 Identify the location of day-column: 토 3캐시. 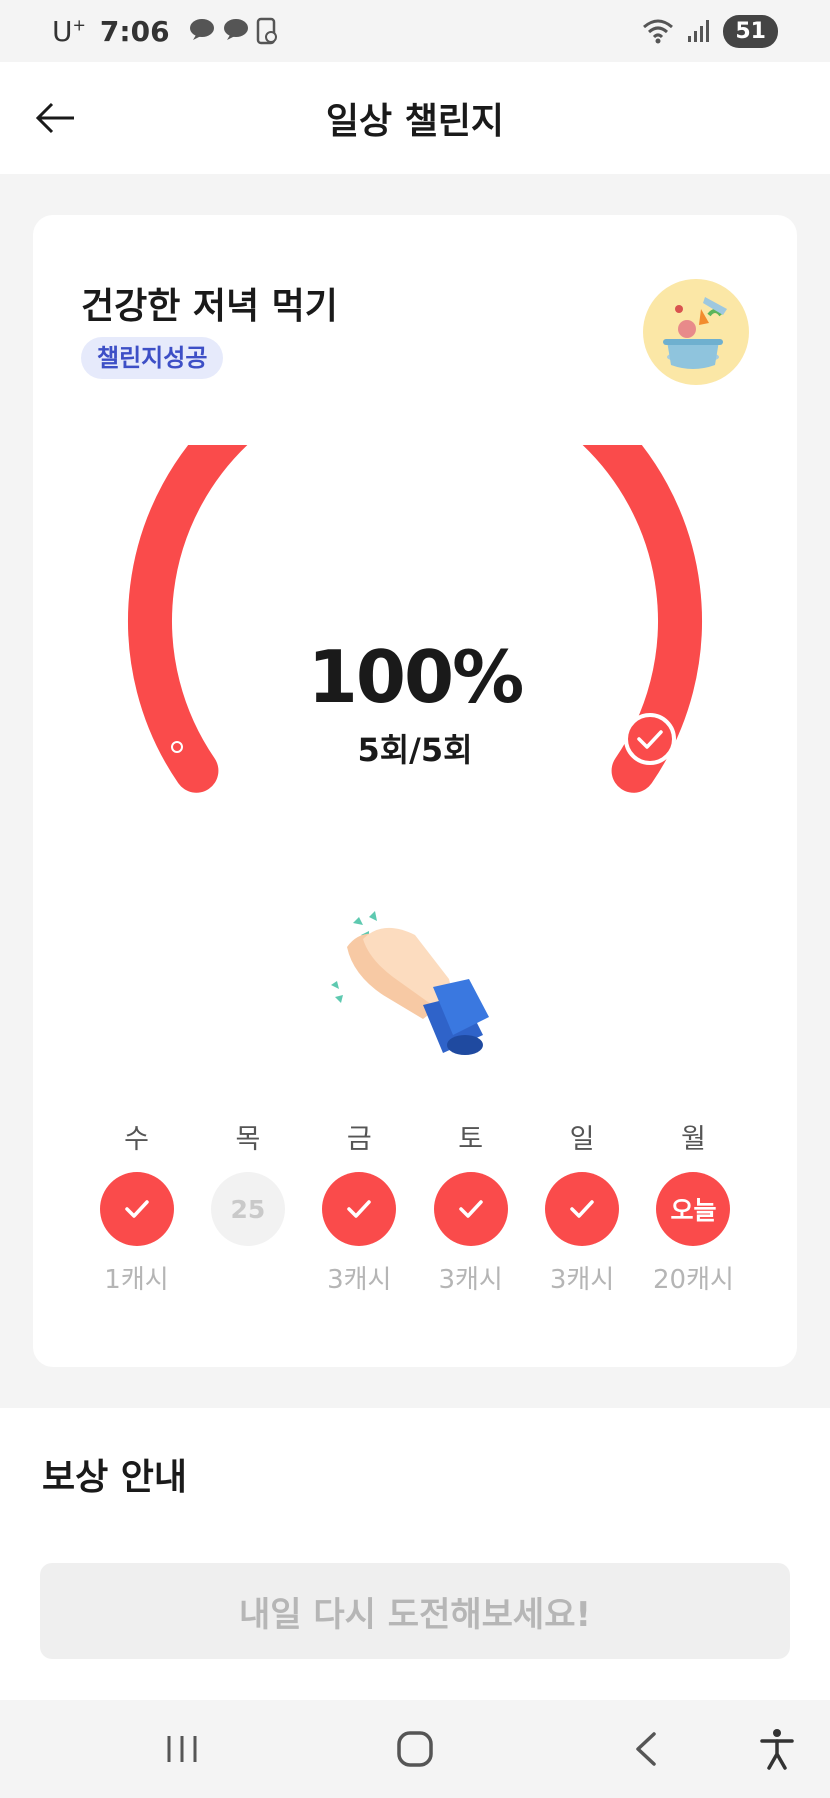
(470, 1210).